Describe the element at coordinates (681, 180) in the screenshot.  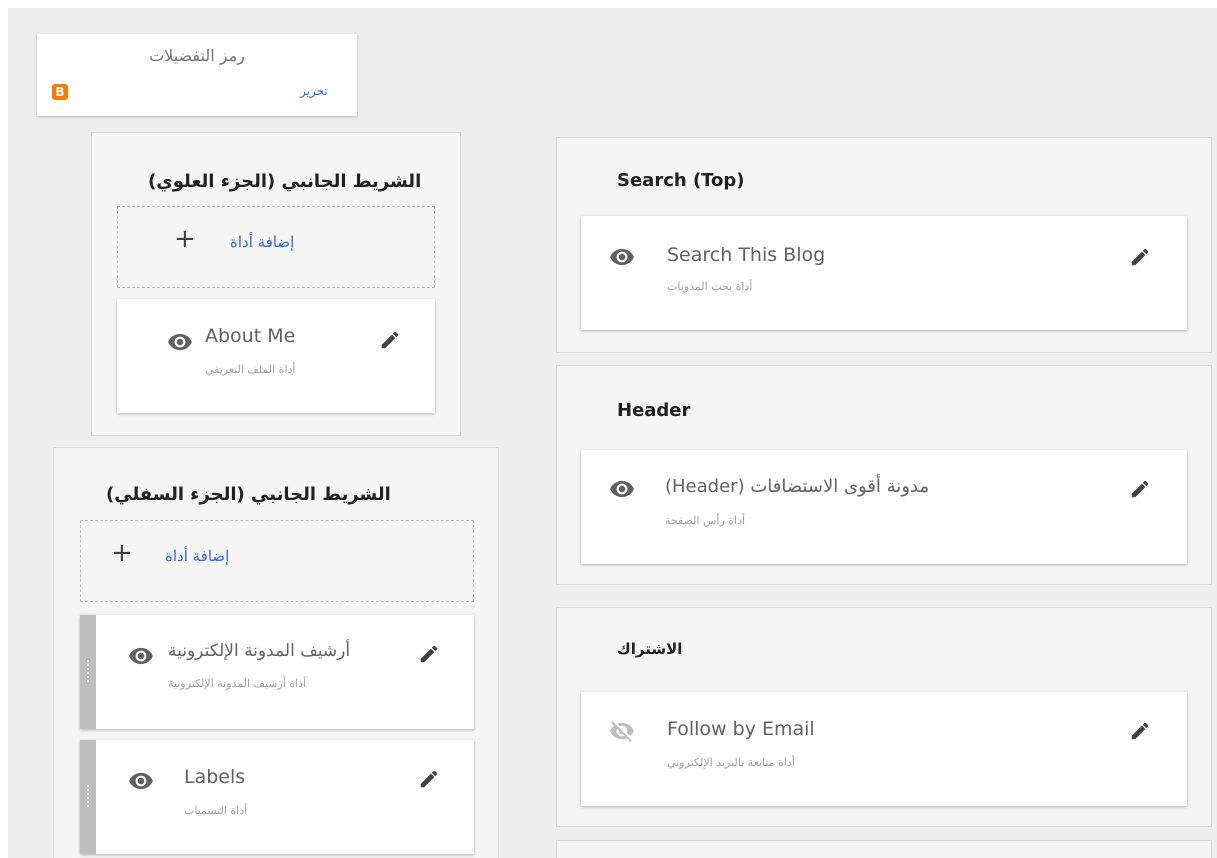
I see `section-title: Search (Top)` at that location.